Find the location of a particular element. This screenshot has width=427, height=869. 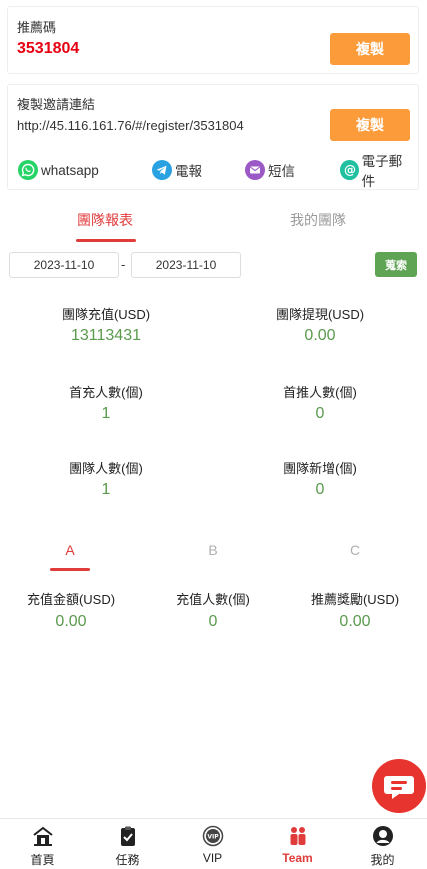

level-tab-indicator is located at coordinates (70, 569).